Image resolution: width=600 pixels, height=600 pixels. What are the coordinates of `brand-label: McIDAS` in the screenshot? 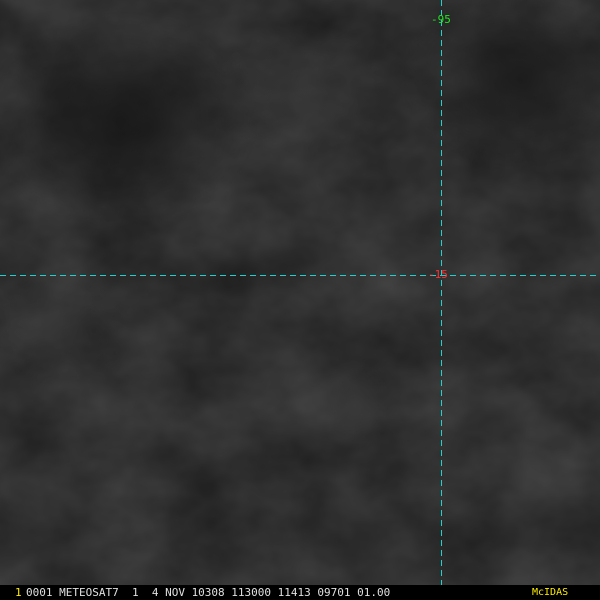 It's located at (550, 592).